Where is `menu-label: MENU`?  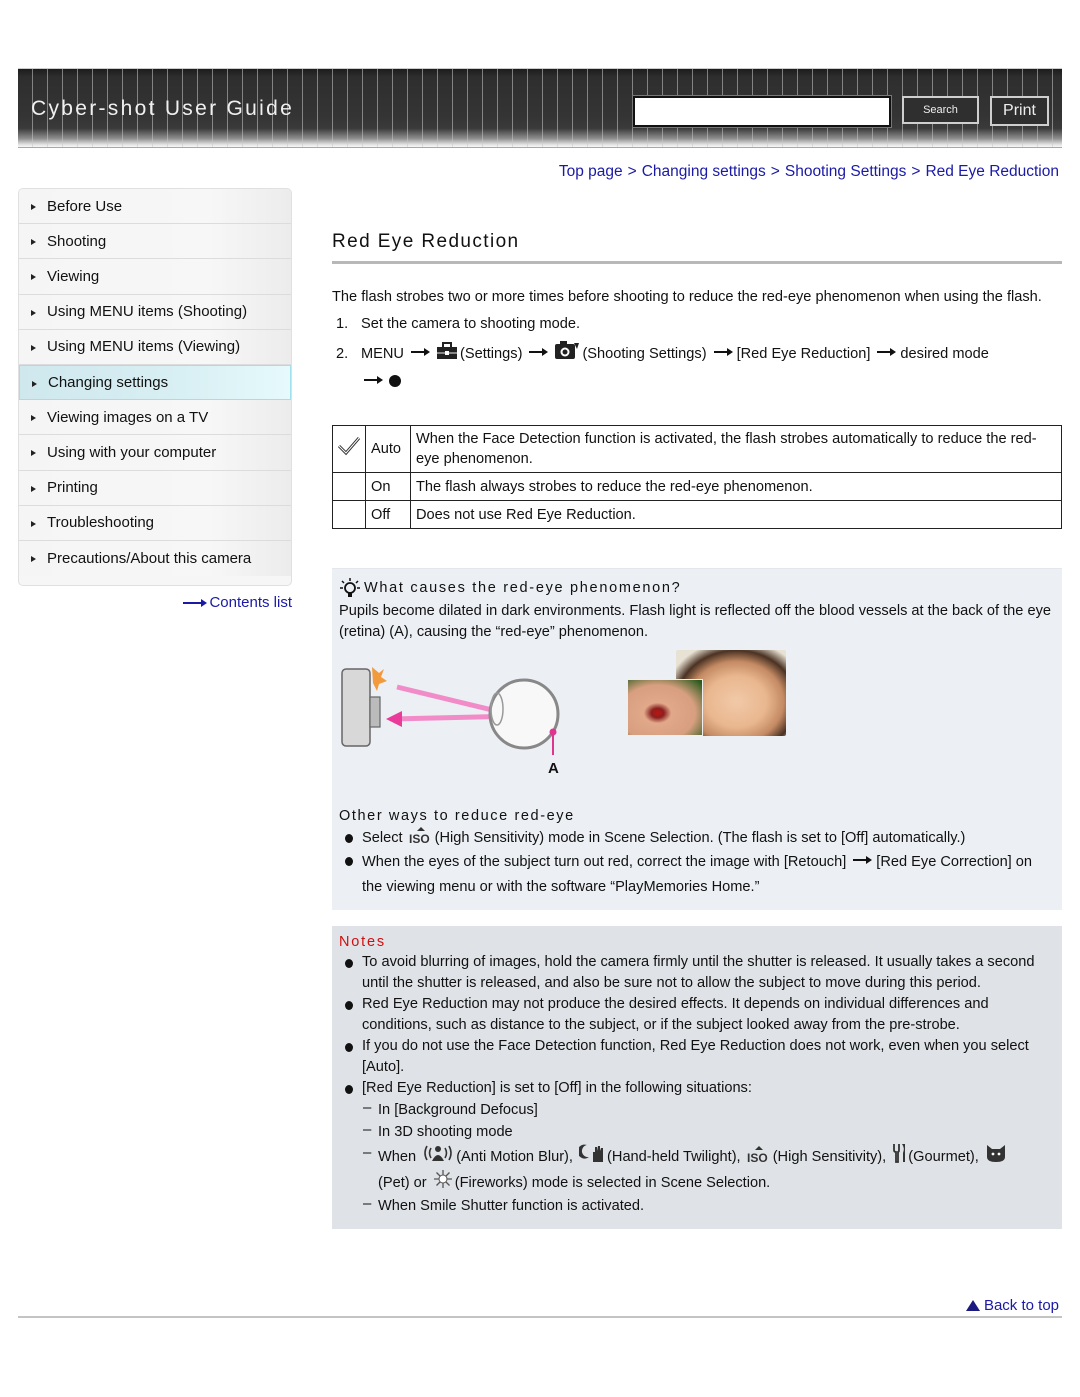 menu-label: MENU is located at coordinates (382, 354).